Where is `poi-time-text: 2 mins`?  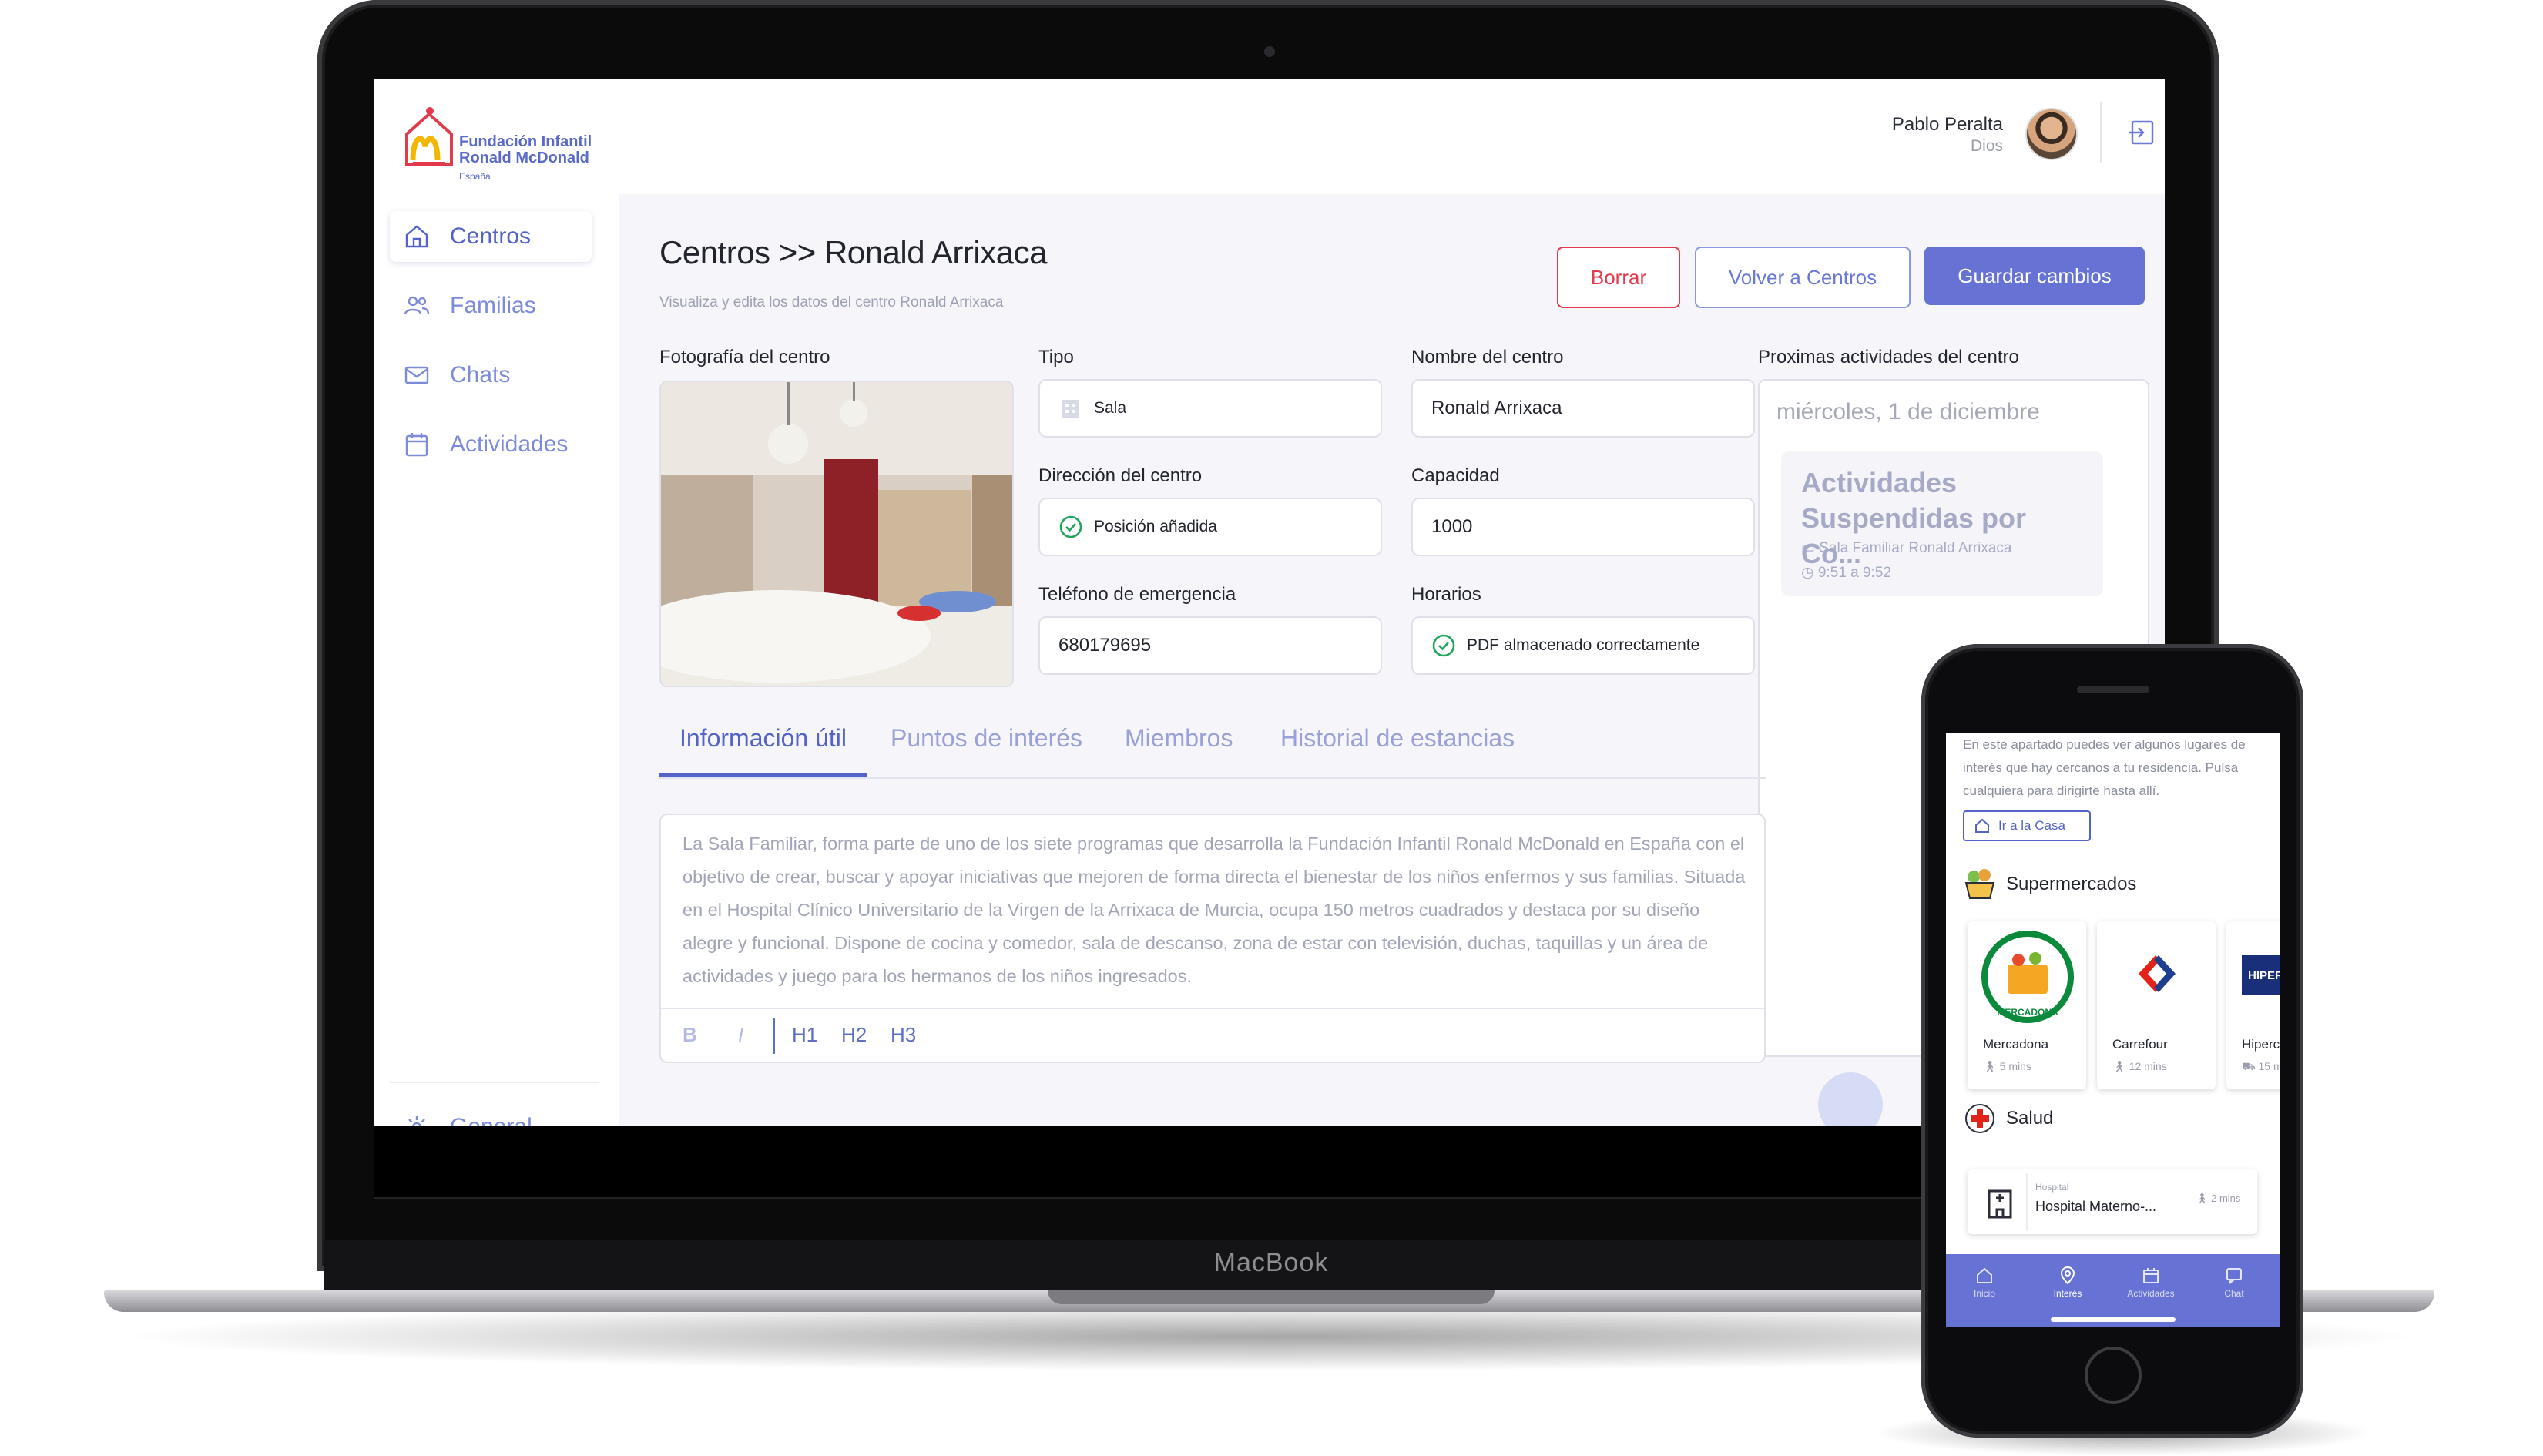
poi-time-text: 2 mins is located at coordinates (2226, 1198).